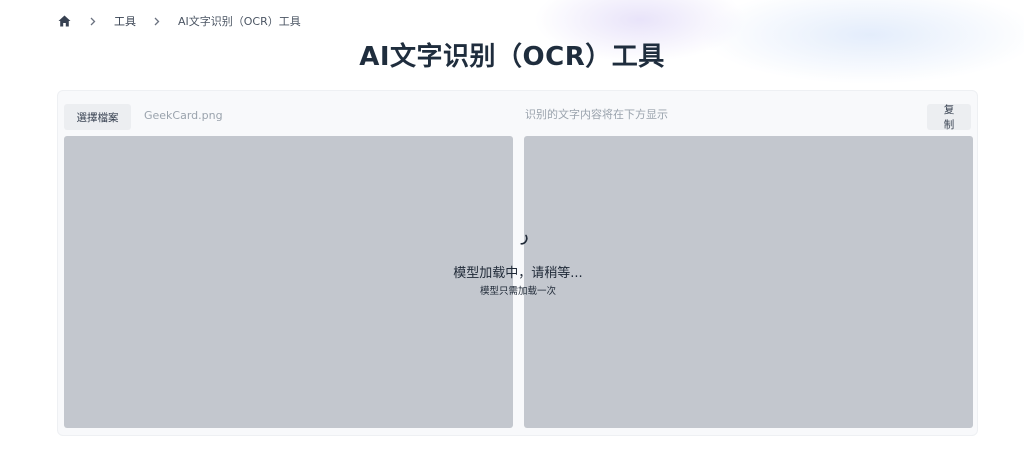 This screenshot has width=1024, height=451. Describe the element at coordinates (125, 21) in the screenshot. I see `breadcrumb-item-tools: 工具` at that location.